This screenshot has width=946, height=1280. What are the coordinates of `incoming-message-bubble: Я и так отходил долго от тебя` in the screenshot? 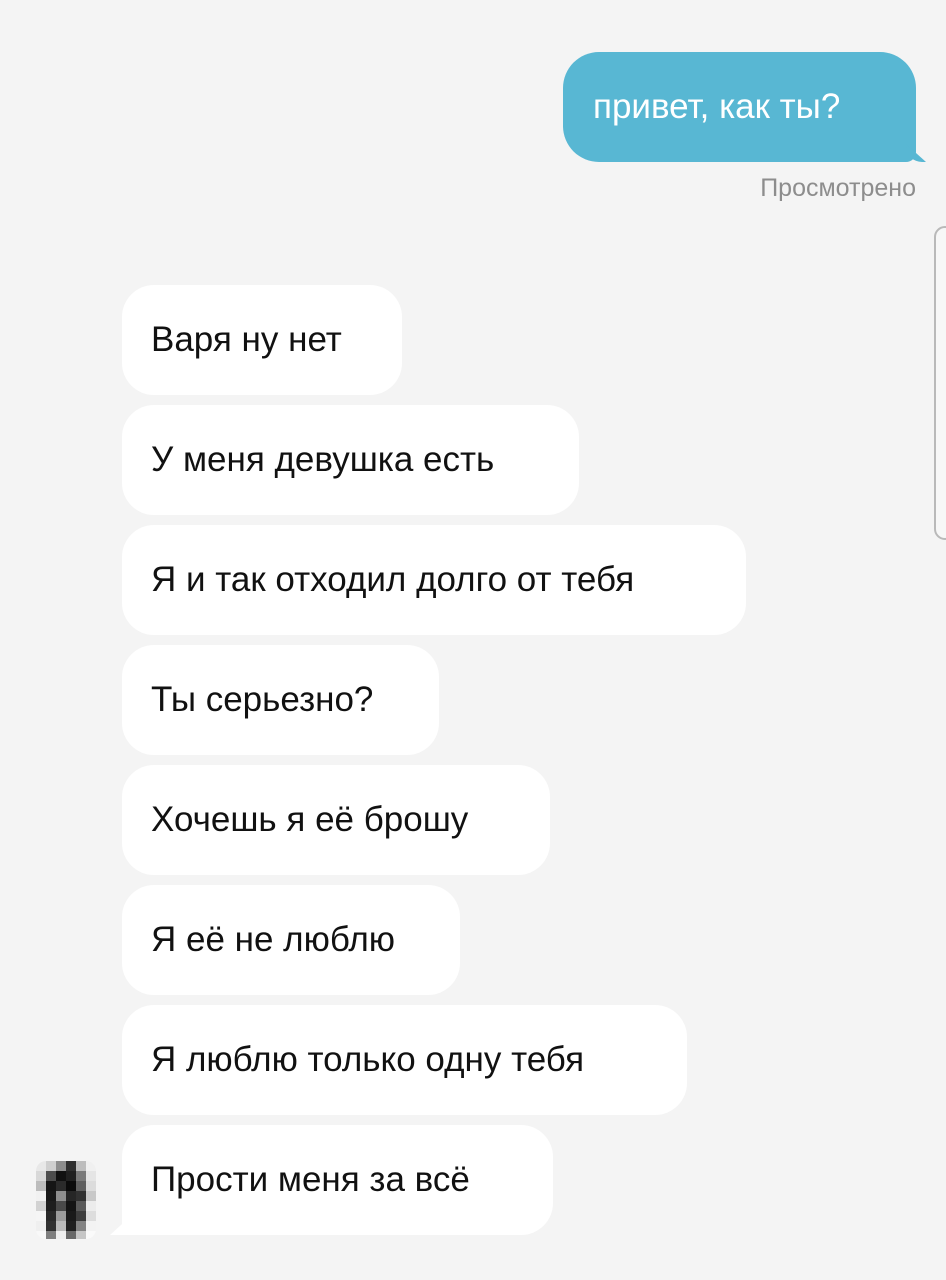 It's located at (434, 580).